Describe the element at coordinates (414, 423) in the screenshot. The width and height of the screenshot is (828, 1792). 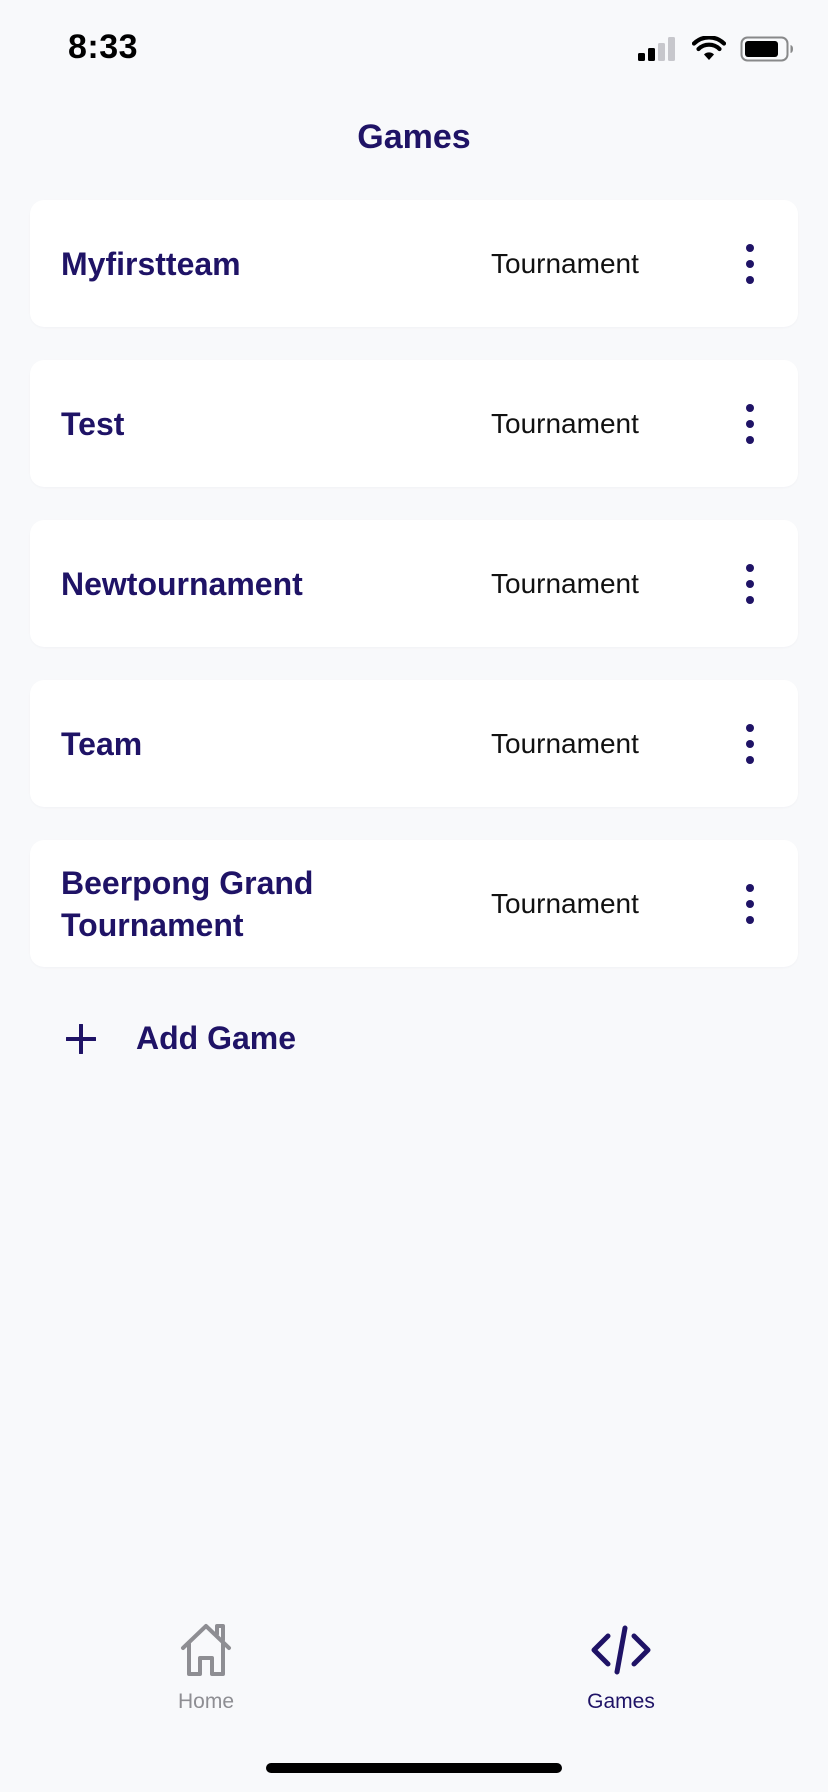
I see `game-card: Test Tournament` at that location.